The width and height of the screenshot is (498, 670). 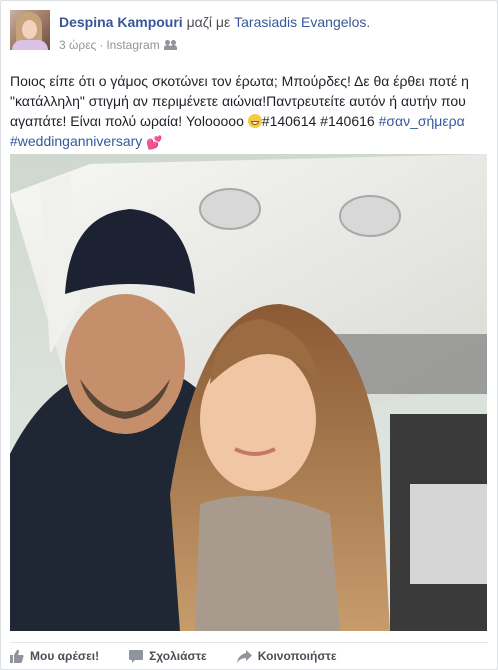 I want to click on post-meta: 3 ώρες · Instagram, so click(x=118, y=45).